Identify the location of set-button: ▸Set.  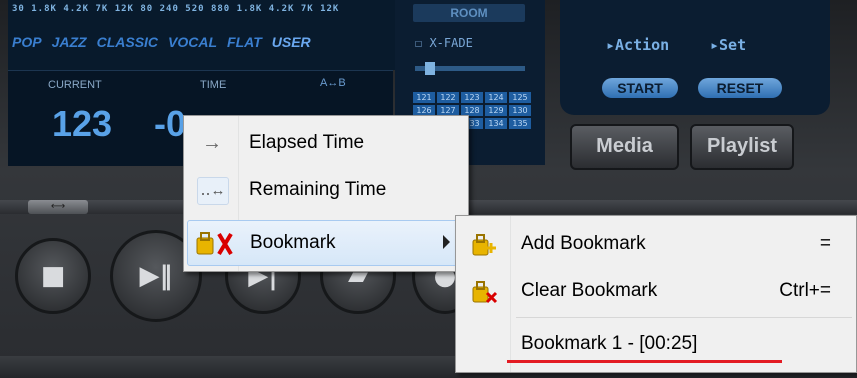
(728, 45).